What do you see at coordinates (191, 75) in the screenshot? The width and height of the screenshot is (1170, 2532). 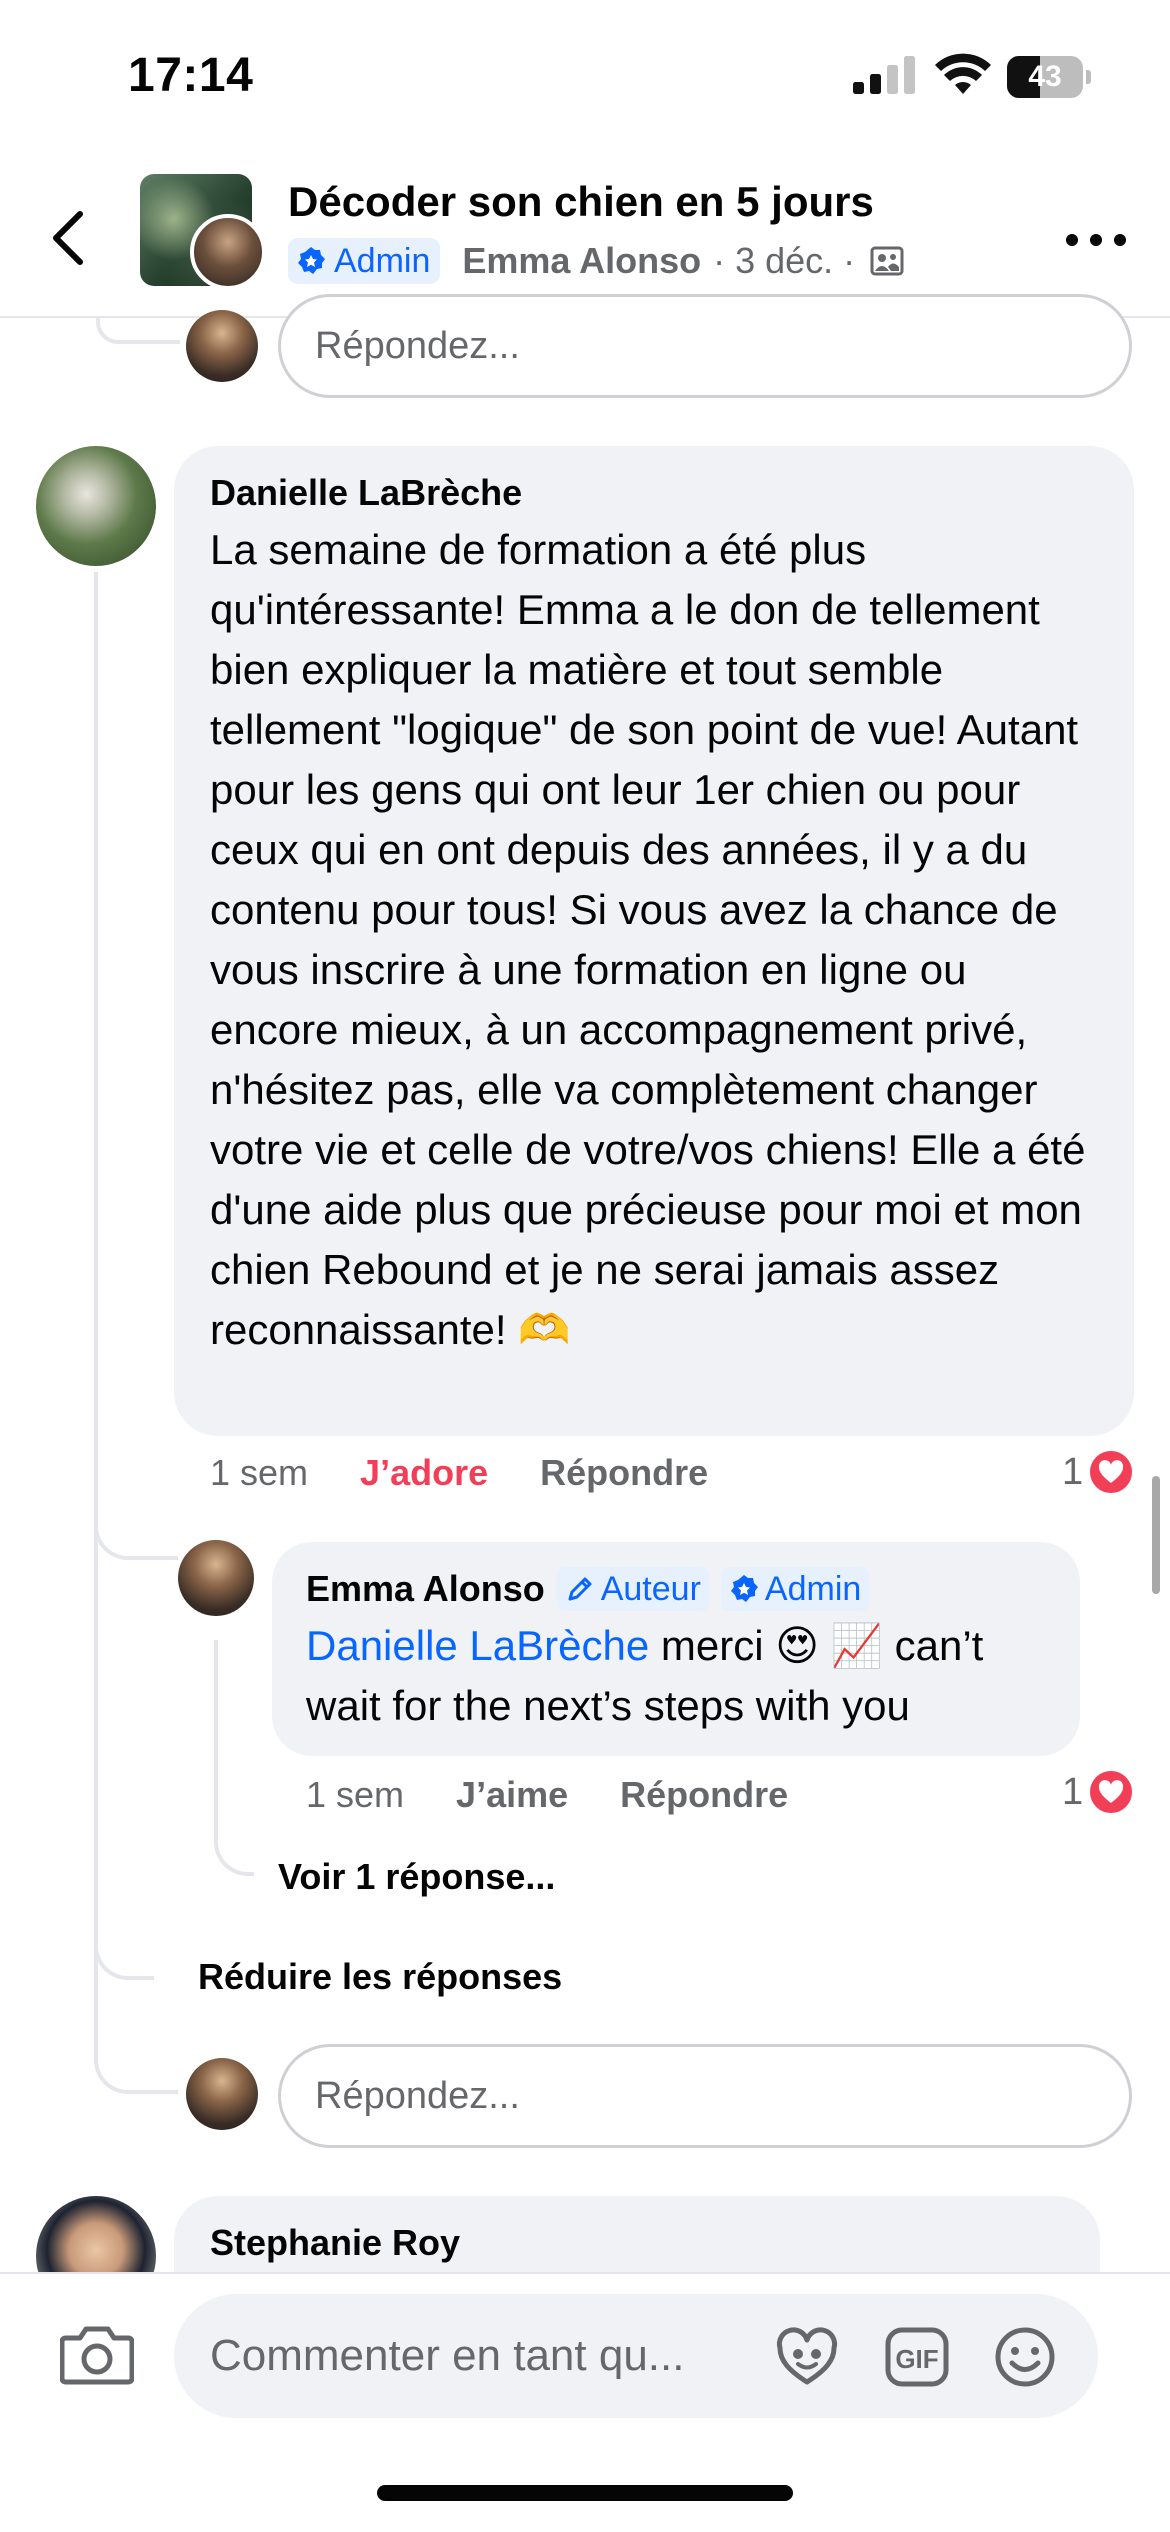 I see `status-time: 17:14` at bounding box center [191, 75].